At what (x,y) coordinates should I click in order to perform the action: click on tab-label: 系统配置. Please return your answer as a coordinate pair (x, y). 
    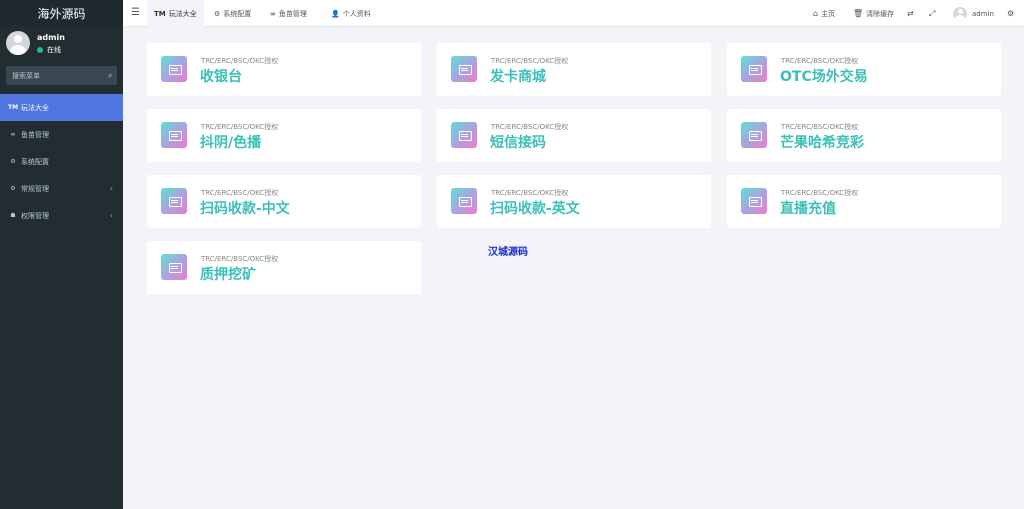
    Looking at the image, I should click on (237, 13).